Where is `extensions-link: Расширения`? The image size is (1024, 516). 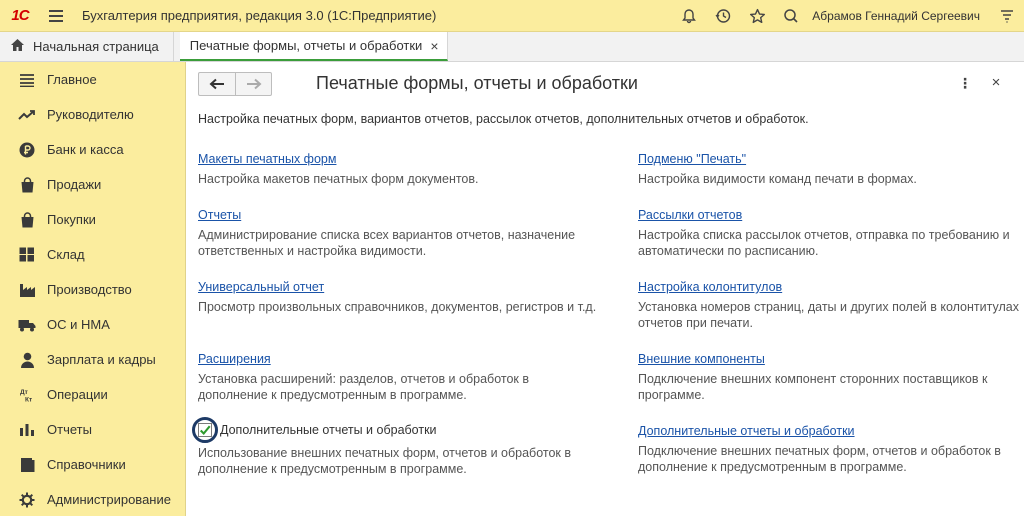
extensions-link: Расширения is located at coordinates (234, 359).